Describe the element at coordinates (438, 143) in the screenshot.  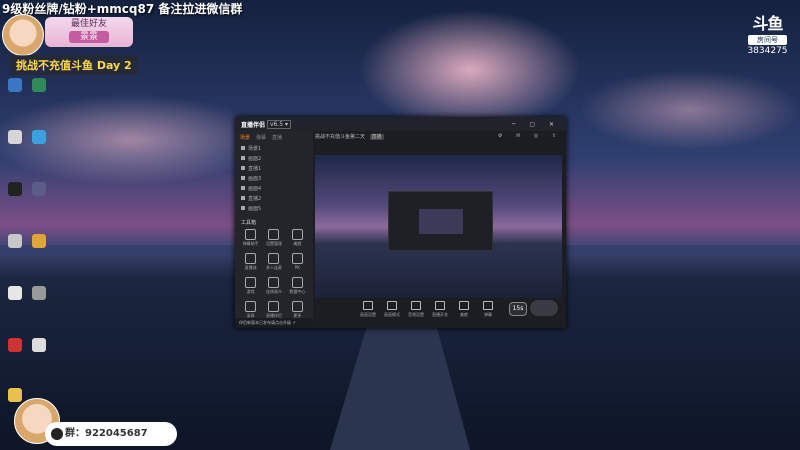
I see `room-header: 挑战不充值斗鱼第二天 直播 ⚙ ✉ ◎ ⇪` at that location.